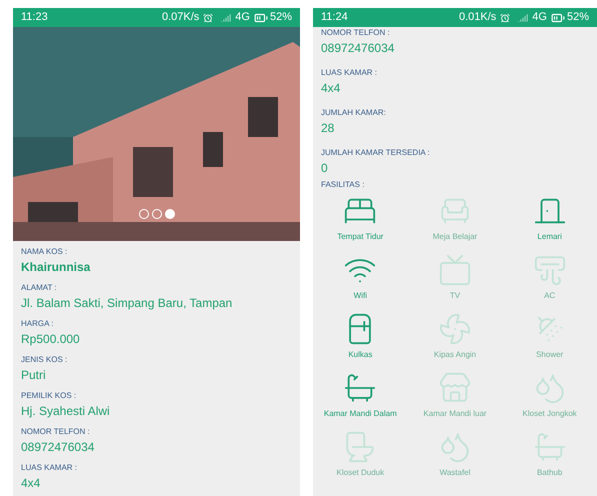  I want to click on field-value: 0, so click(325, 168).